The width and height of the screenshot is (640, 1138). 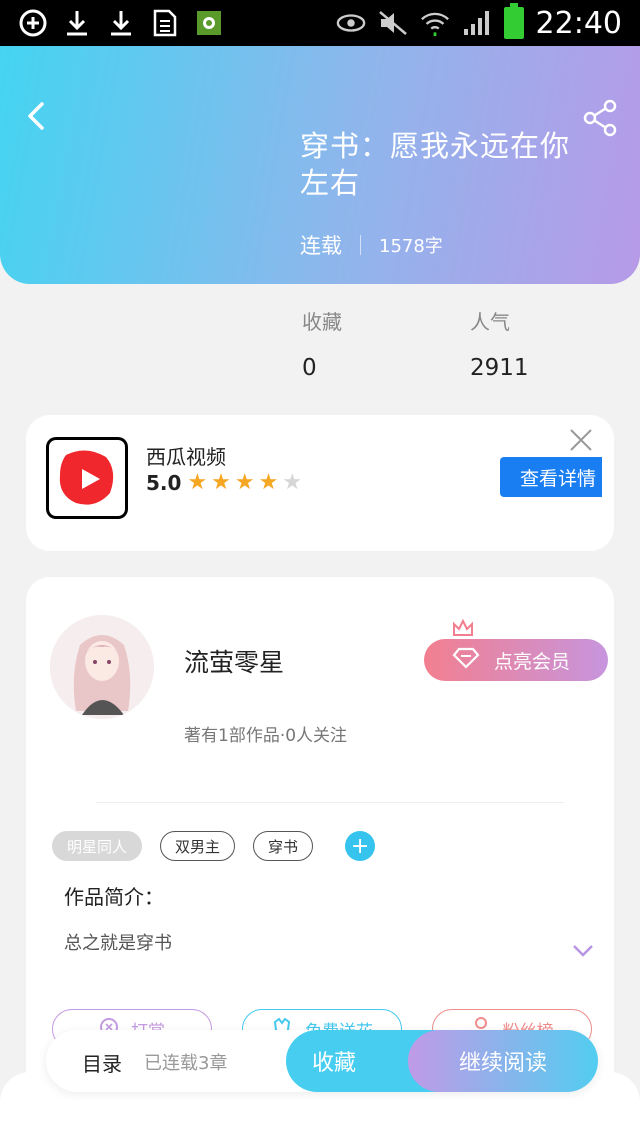 I want to click on share-icon, so click(x=600, y=118).